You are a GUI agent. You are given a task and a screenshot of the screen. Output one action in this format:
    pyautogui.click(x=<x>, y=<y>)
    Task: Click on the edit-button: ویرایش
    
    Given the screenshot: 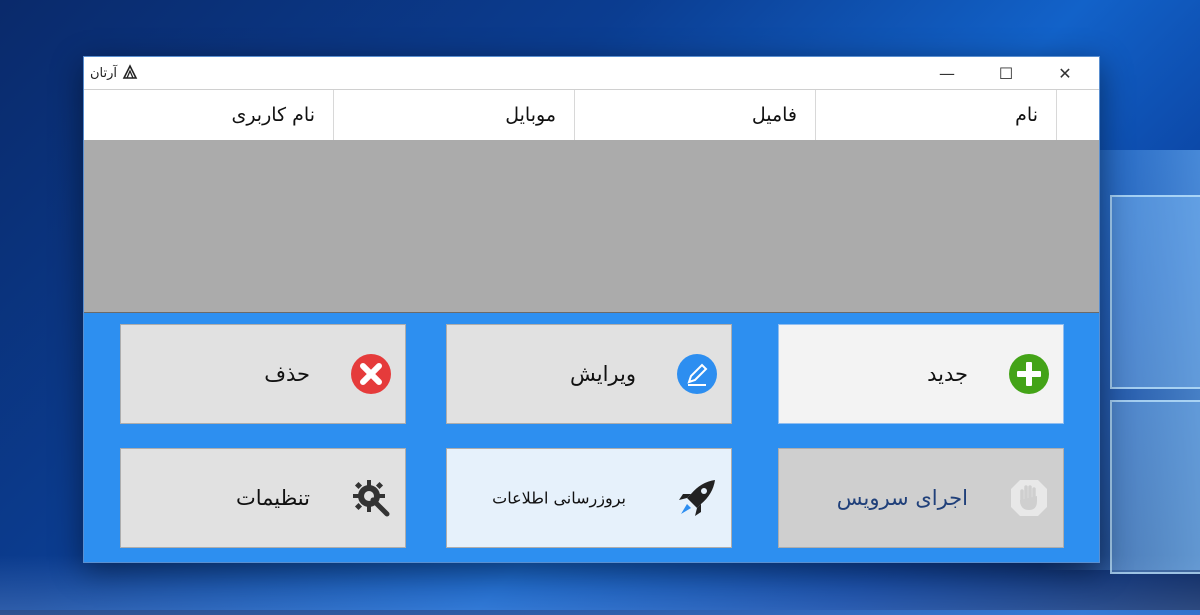 What is the action you would take?
    pyautogui.click(x=589, y=374)
    